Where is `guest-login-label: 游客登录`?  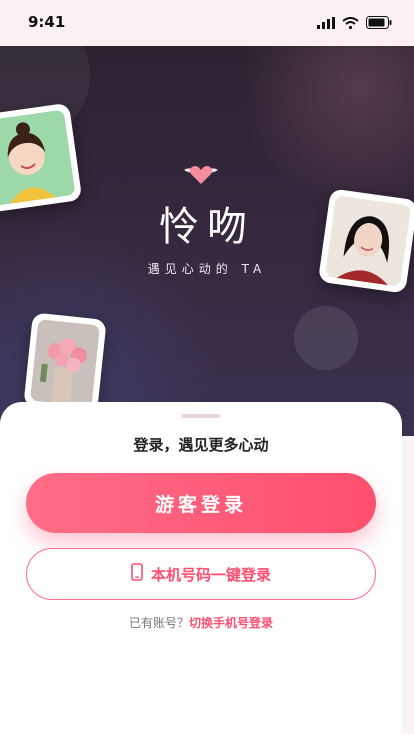 guest-login-label: 游客登录 is located at coordinates (200, 504).